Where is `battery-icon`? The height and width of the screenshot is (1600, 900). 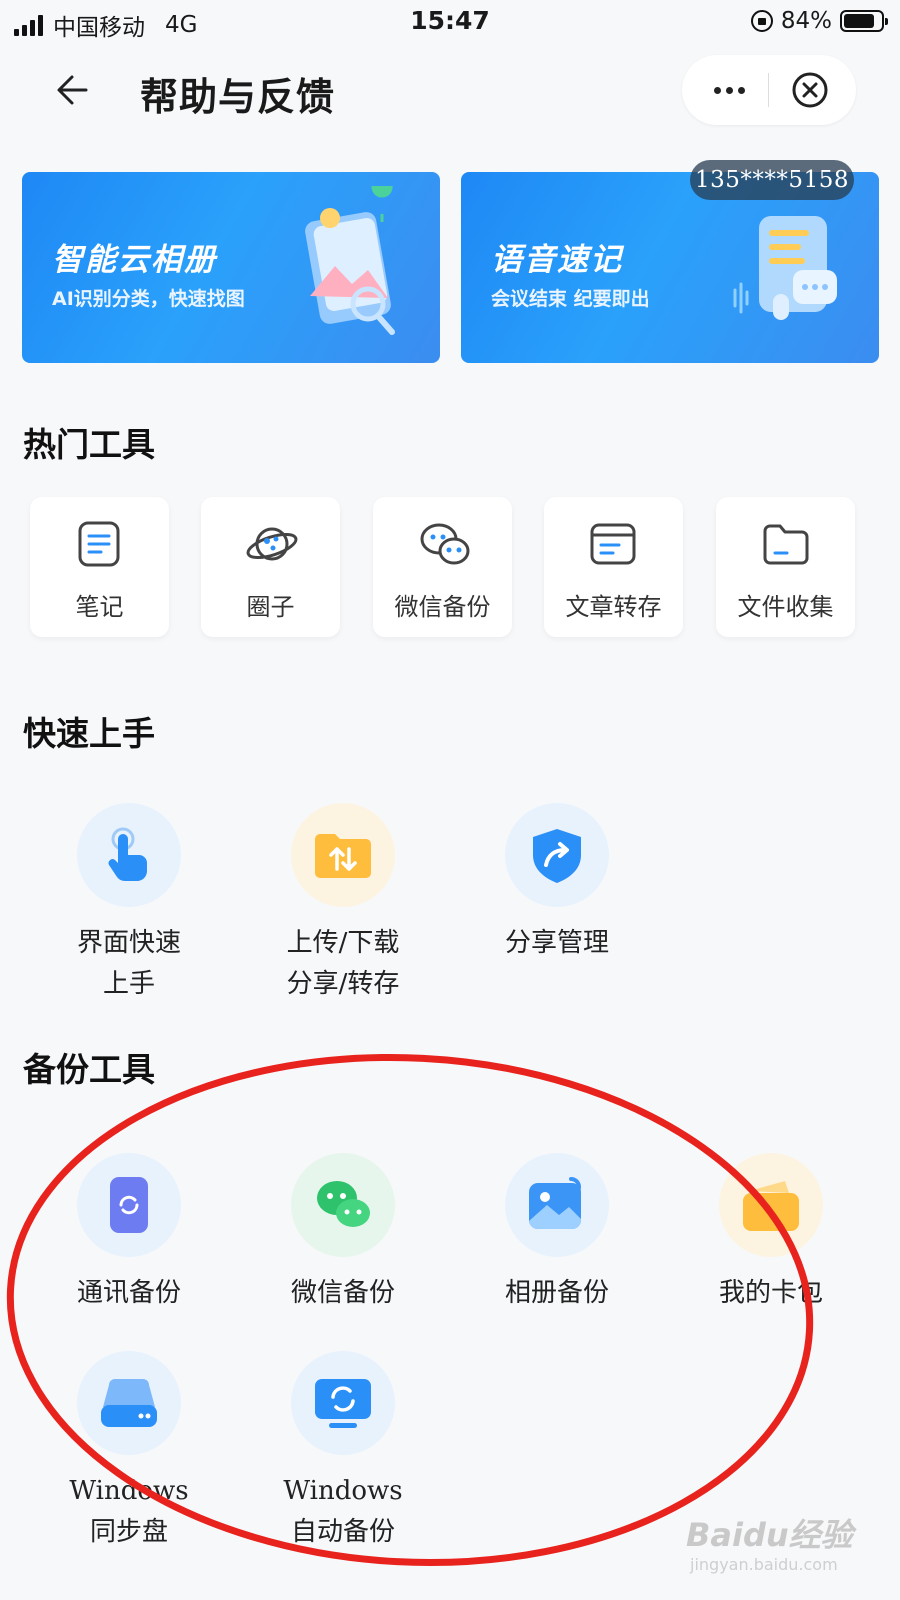
battery-icon is located at coordinates (864, 21).